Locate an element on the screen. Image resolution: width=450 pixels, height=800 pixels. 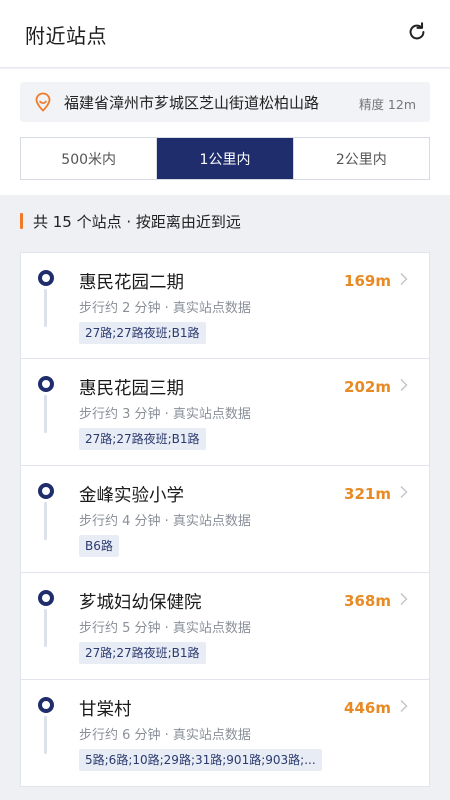
station-walk-time: 步行约 6 分钟 · 真实站点数据 is located at coordinates (165, 735).